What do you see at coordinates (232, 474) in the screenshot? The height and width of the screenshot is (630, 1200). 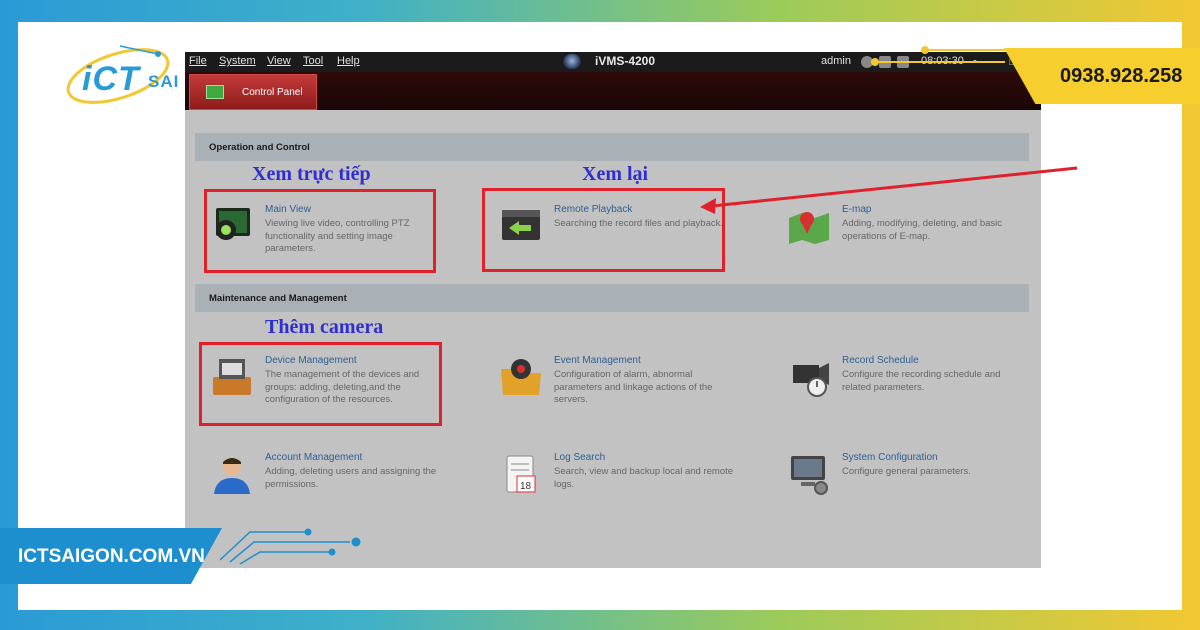 I see `account-icon` at bounding box center [232, 474].